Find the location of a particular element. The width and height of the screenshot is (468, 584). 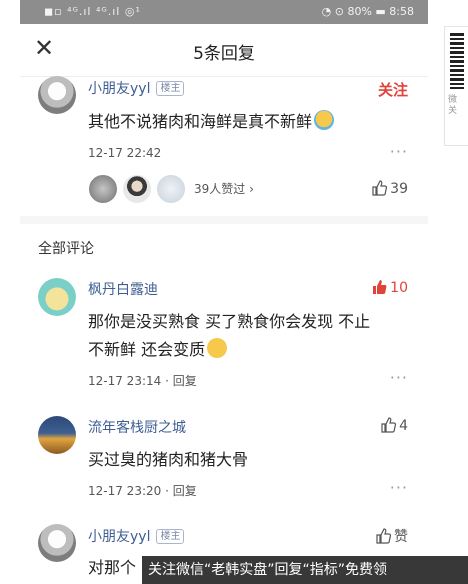

like-label: 赞 is located at coordinates (401, 537).